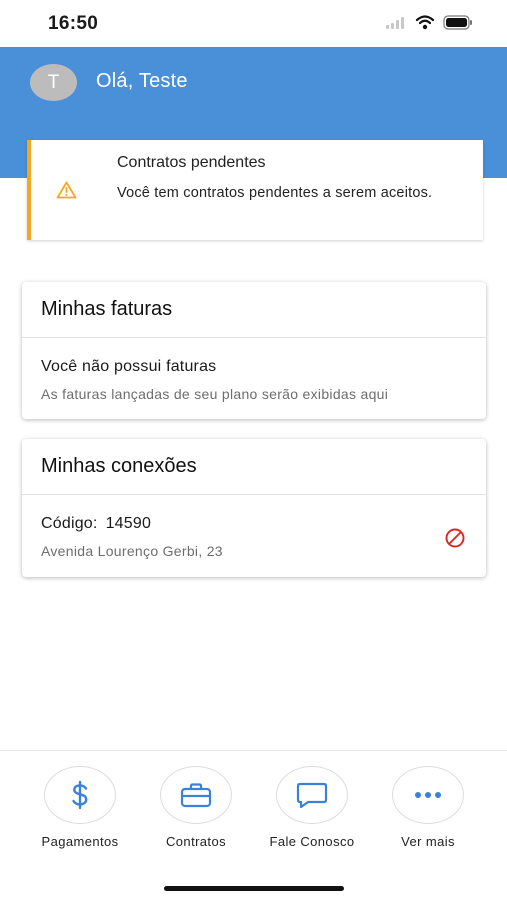 This screenshot has width=507, height=900. Describe the element at coordinates (196, 841) in the screenshot. I see `nav-contratos-label: Contratos` at that location.